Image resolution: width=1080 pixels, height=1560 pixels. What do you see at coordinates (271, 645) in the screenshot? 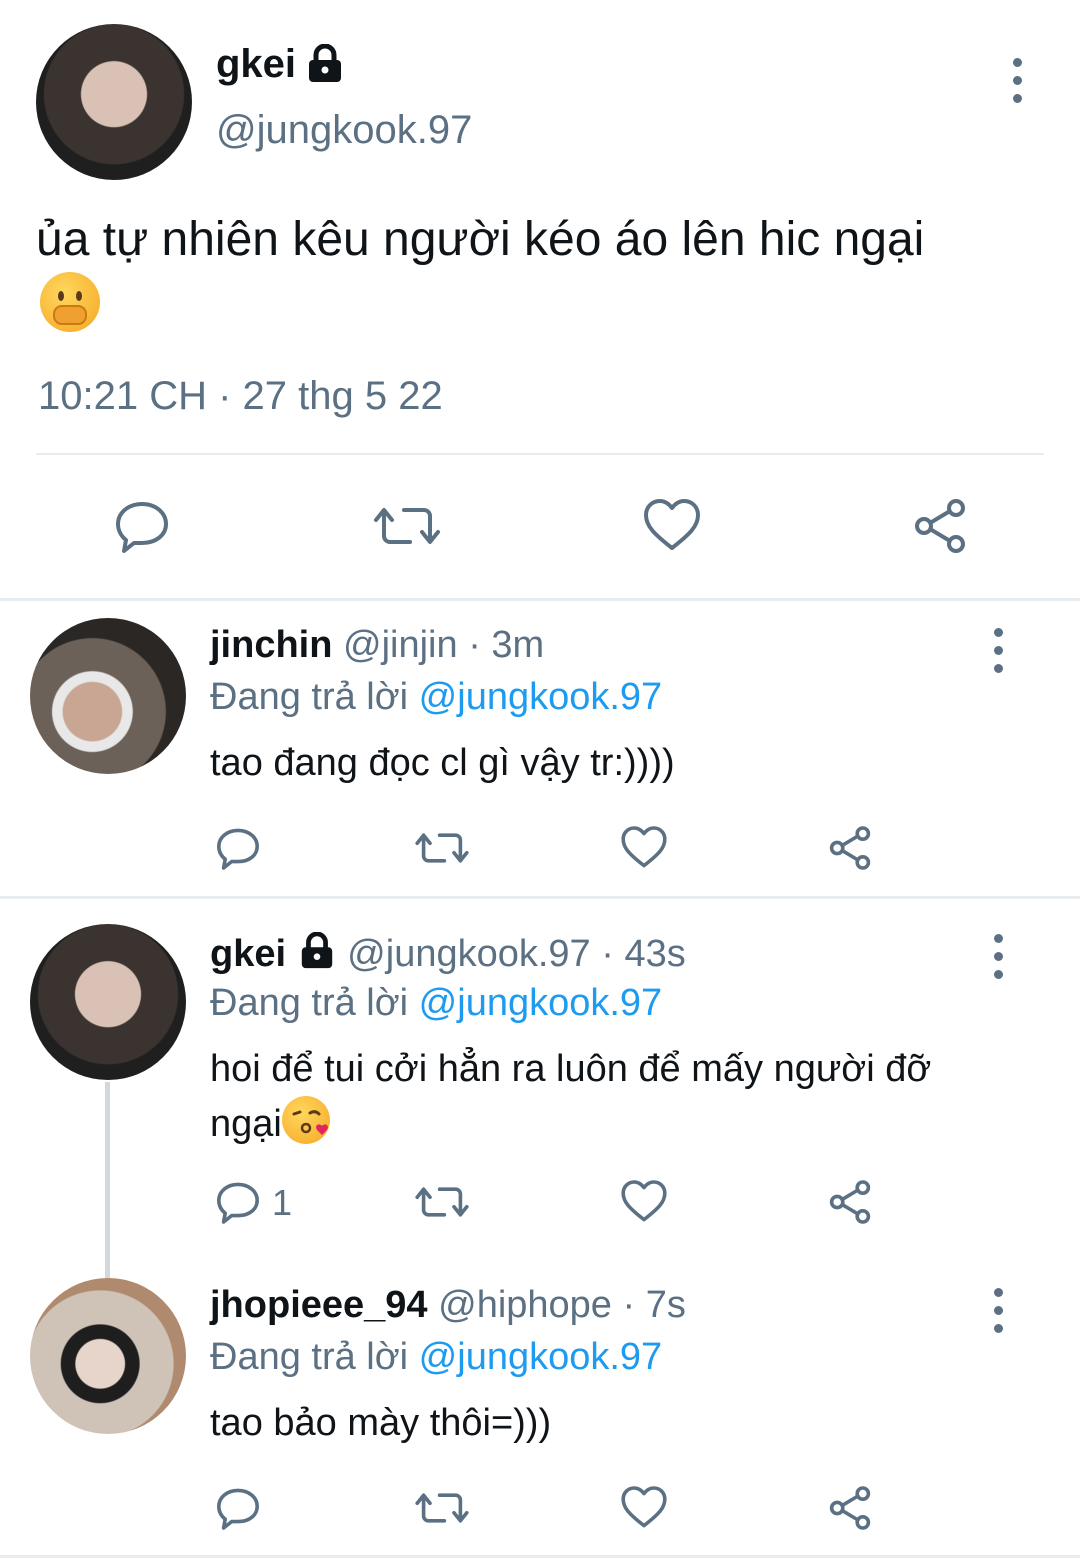
I see `display-name: jinchin` at bounding box center [271, 645].